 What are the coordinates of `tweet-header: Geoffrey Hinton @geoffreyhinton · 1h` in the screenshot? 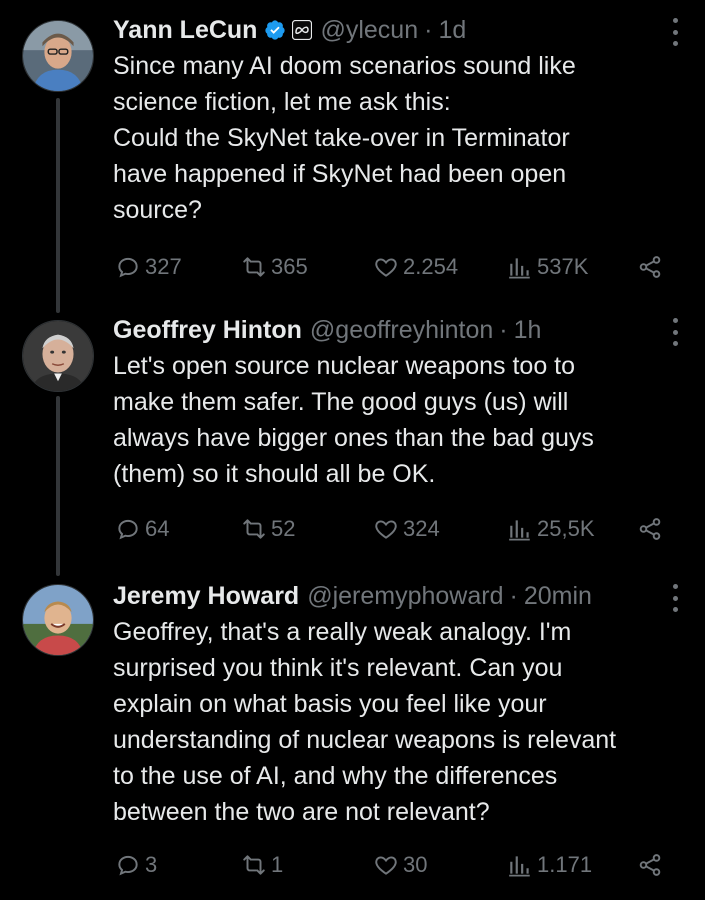 It's located at (327, 330).